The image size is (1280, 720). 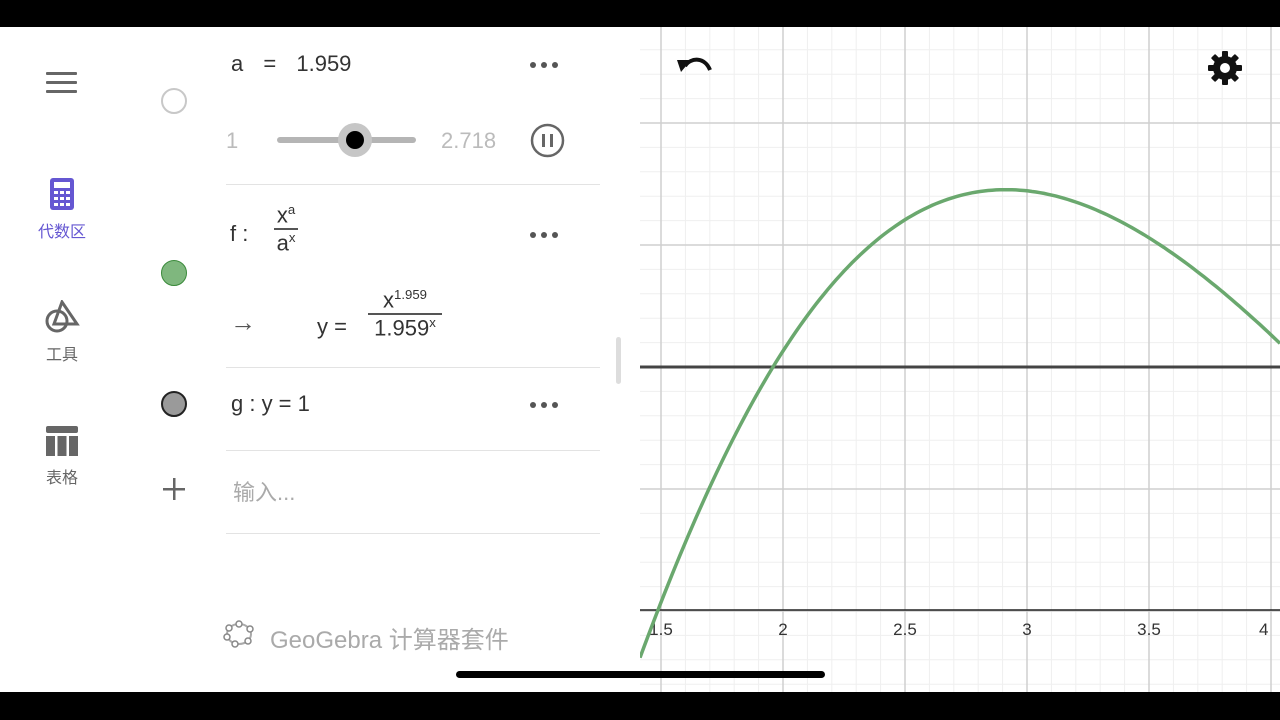 I want to click on menu-icon, so click(x=61, y=83).